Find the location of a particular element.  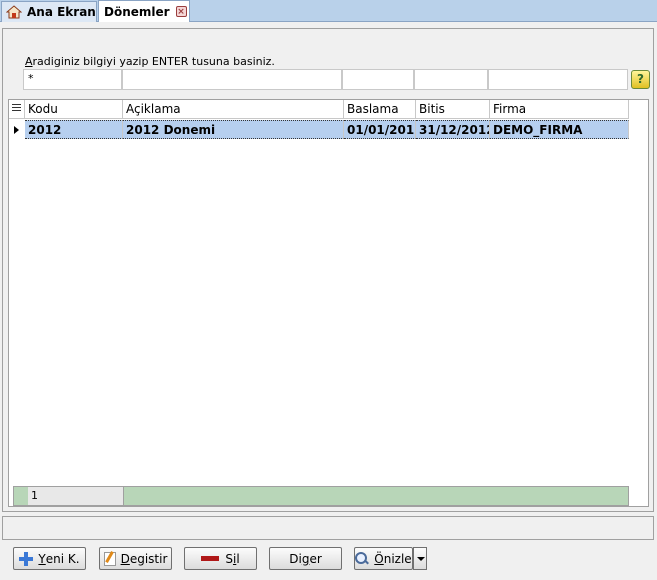

minus-icon is located at coordinates (210, 558).